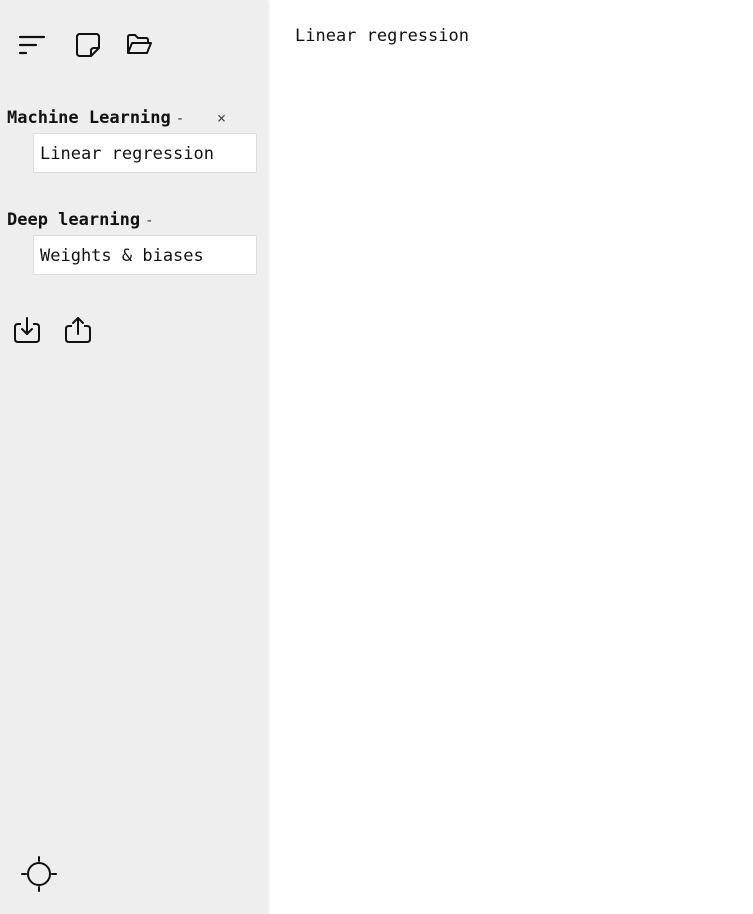 Image resolution: width=753 pixels, height=914 pixels. I want to click on import-button, so click(27, 330).